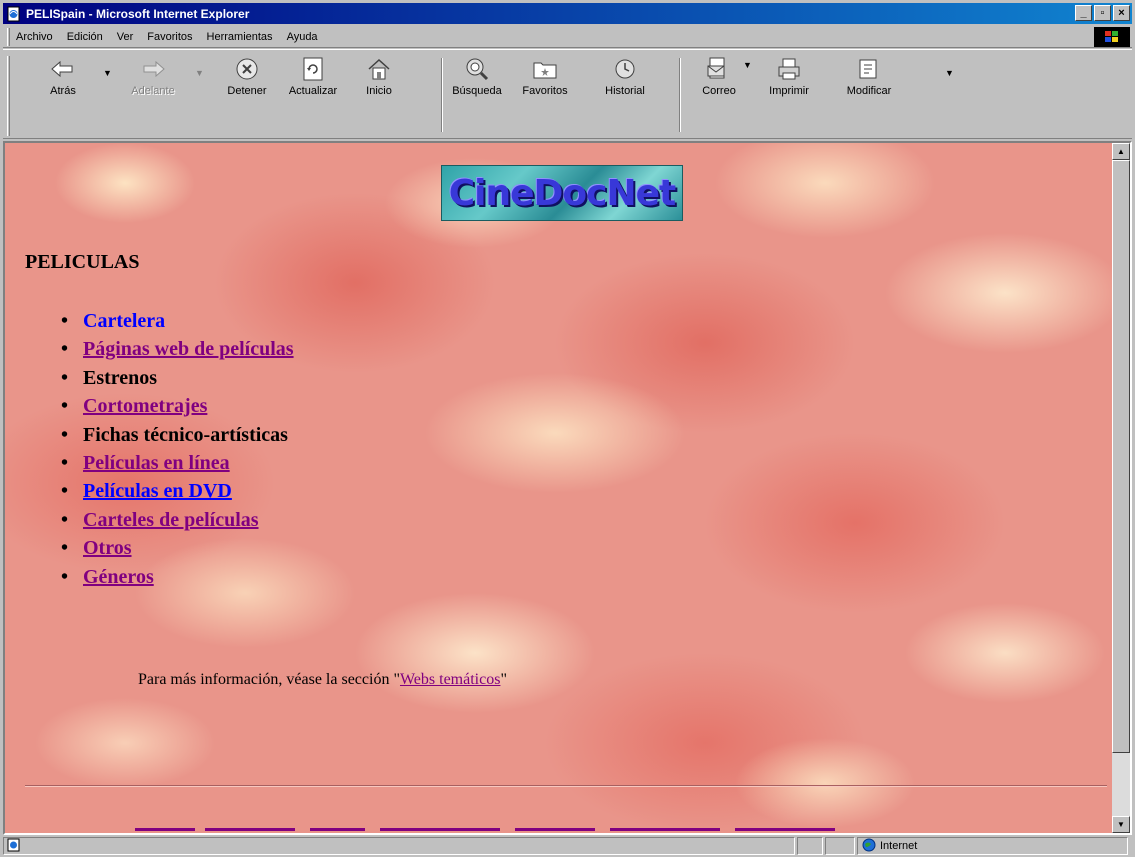  What do you see at coordinates (450, 679) in the screenshot?
I see `link-webs-tematicos: Webs temáticos` at bounding box center [450, 679].